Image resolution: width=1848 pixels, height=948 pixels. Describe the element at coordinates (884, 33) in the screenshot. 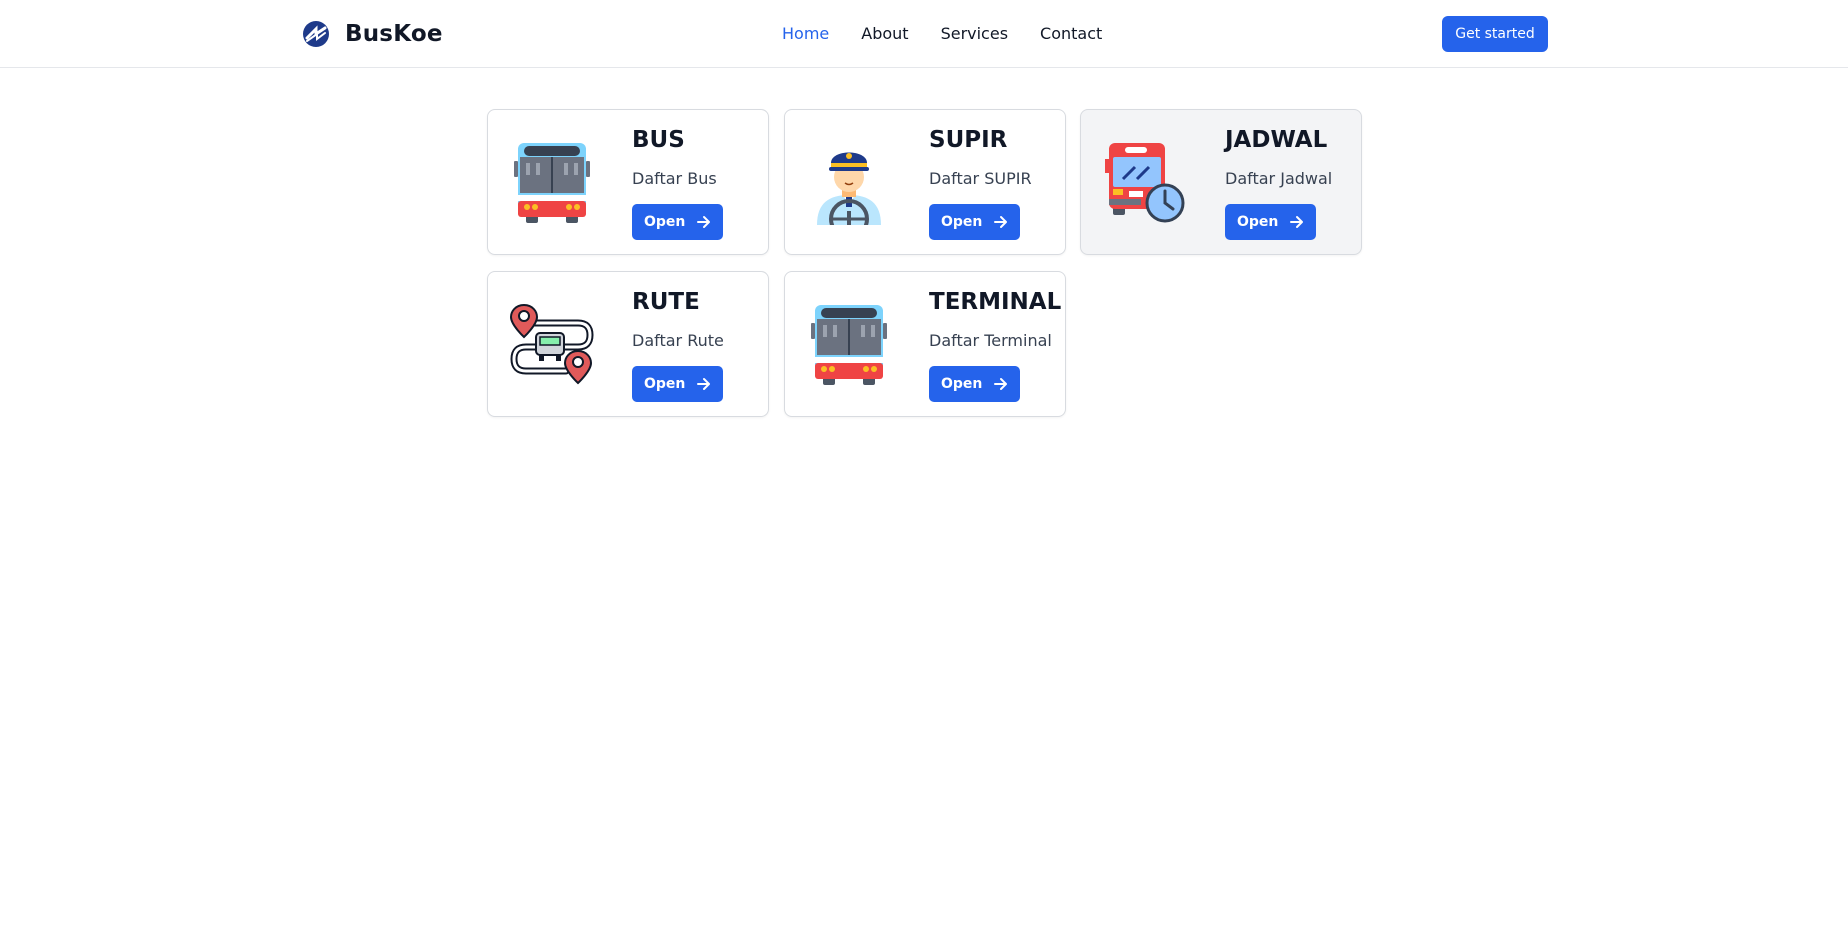

I see `nav-link-about: About` at that location.